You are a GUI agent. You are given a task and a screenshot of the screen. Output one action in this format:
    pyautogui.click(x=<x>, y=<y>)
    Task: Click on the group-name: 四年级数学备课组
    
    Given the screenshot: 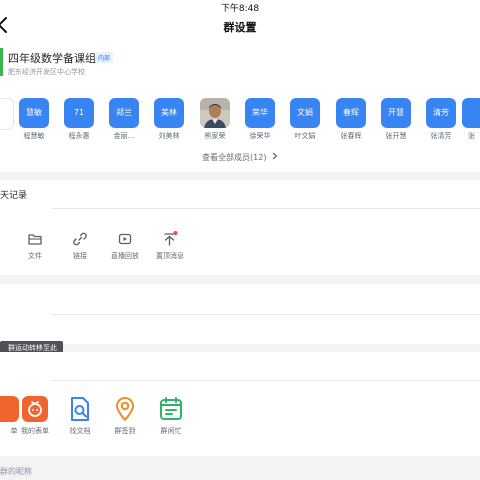 What is the action you would take?
    pyautogui.click(x=52, y=58)
    